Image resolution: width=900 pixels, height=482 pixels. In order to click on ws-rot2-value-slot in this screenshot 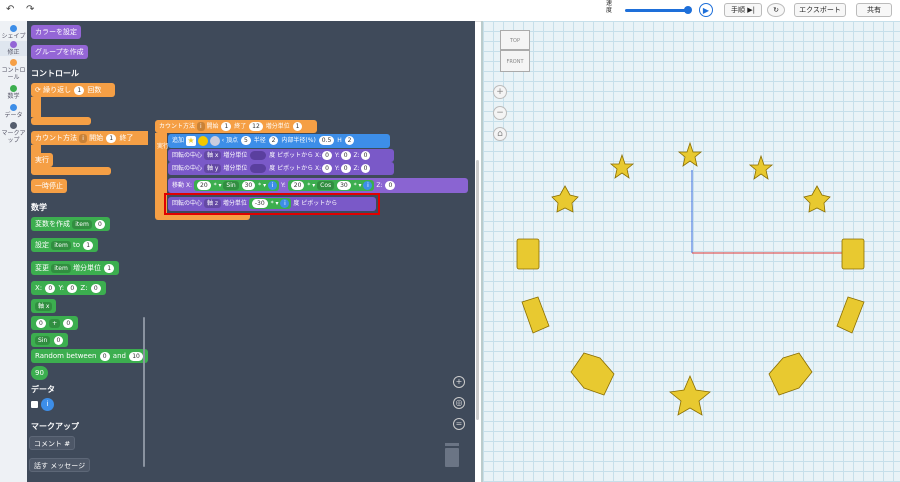, I will do `click(258, 168)`.